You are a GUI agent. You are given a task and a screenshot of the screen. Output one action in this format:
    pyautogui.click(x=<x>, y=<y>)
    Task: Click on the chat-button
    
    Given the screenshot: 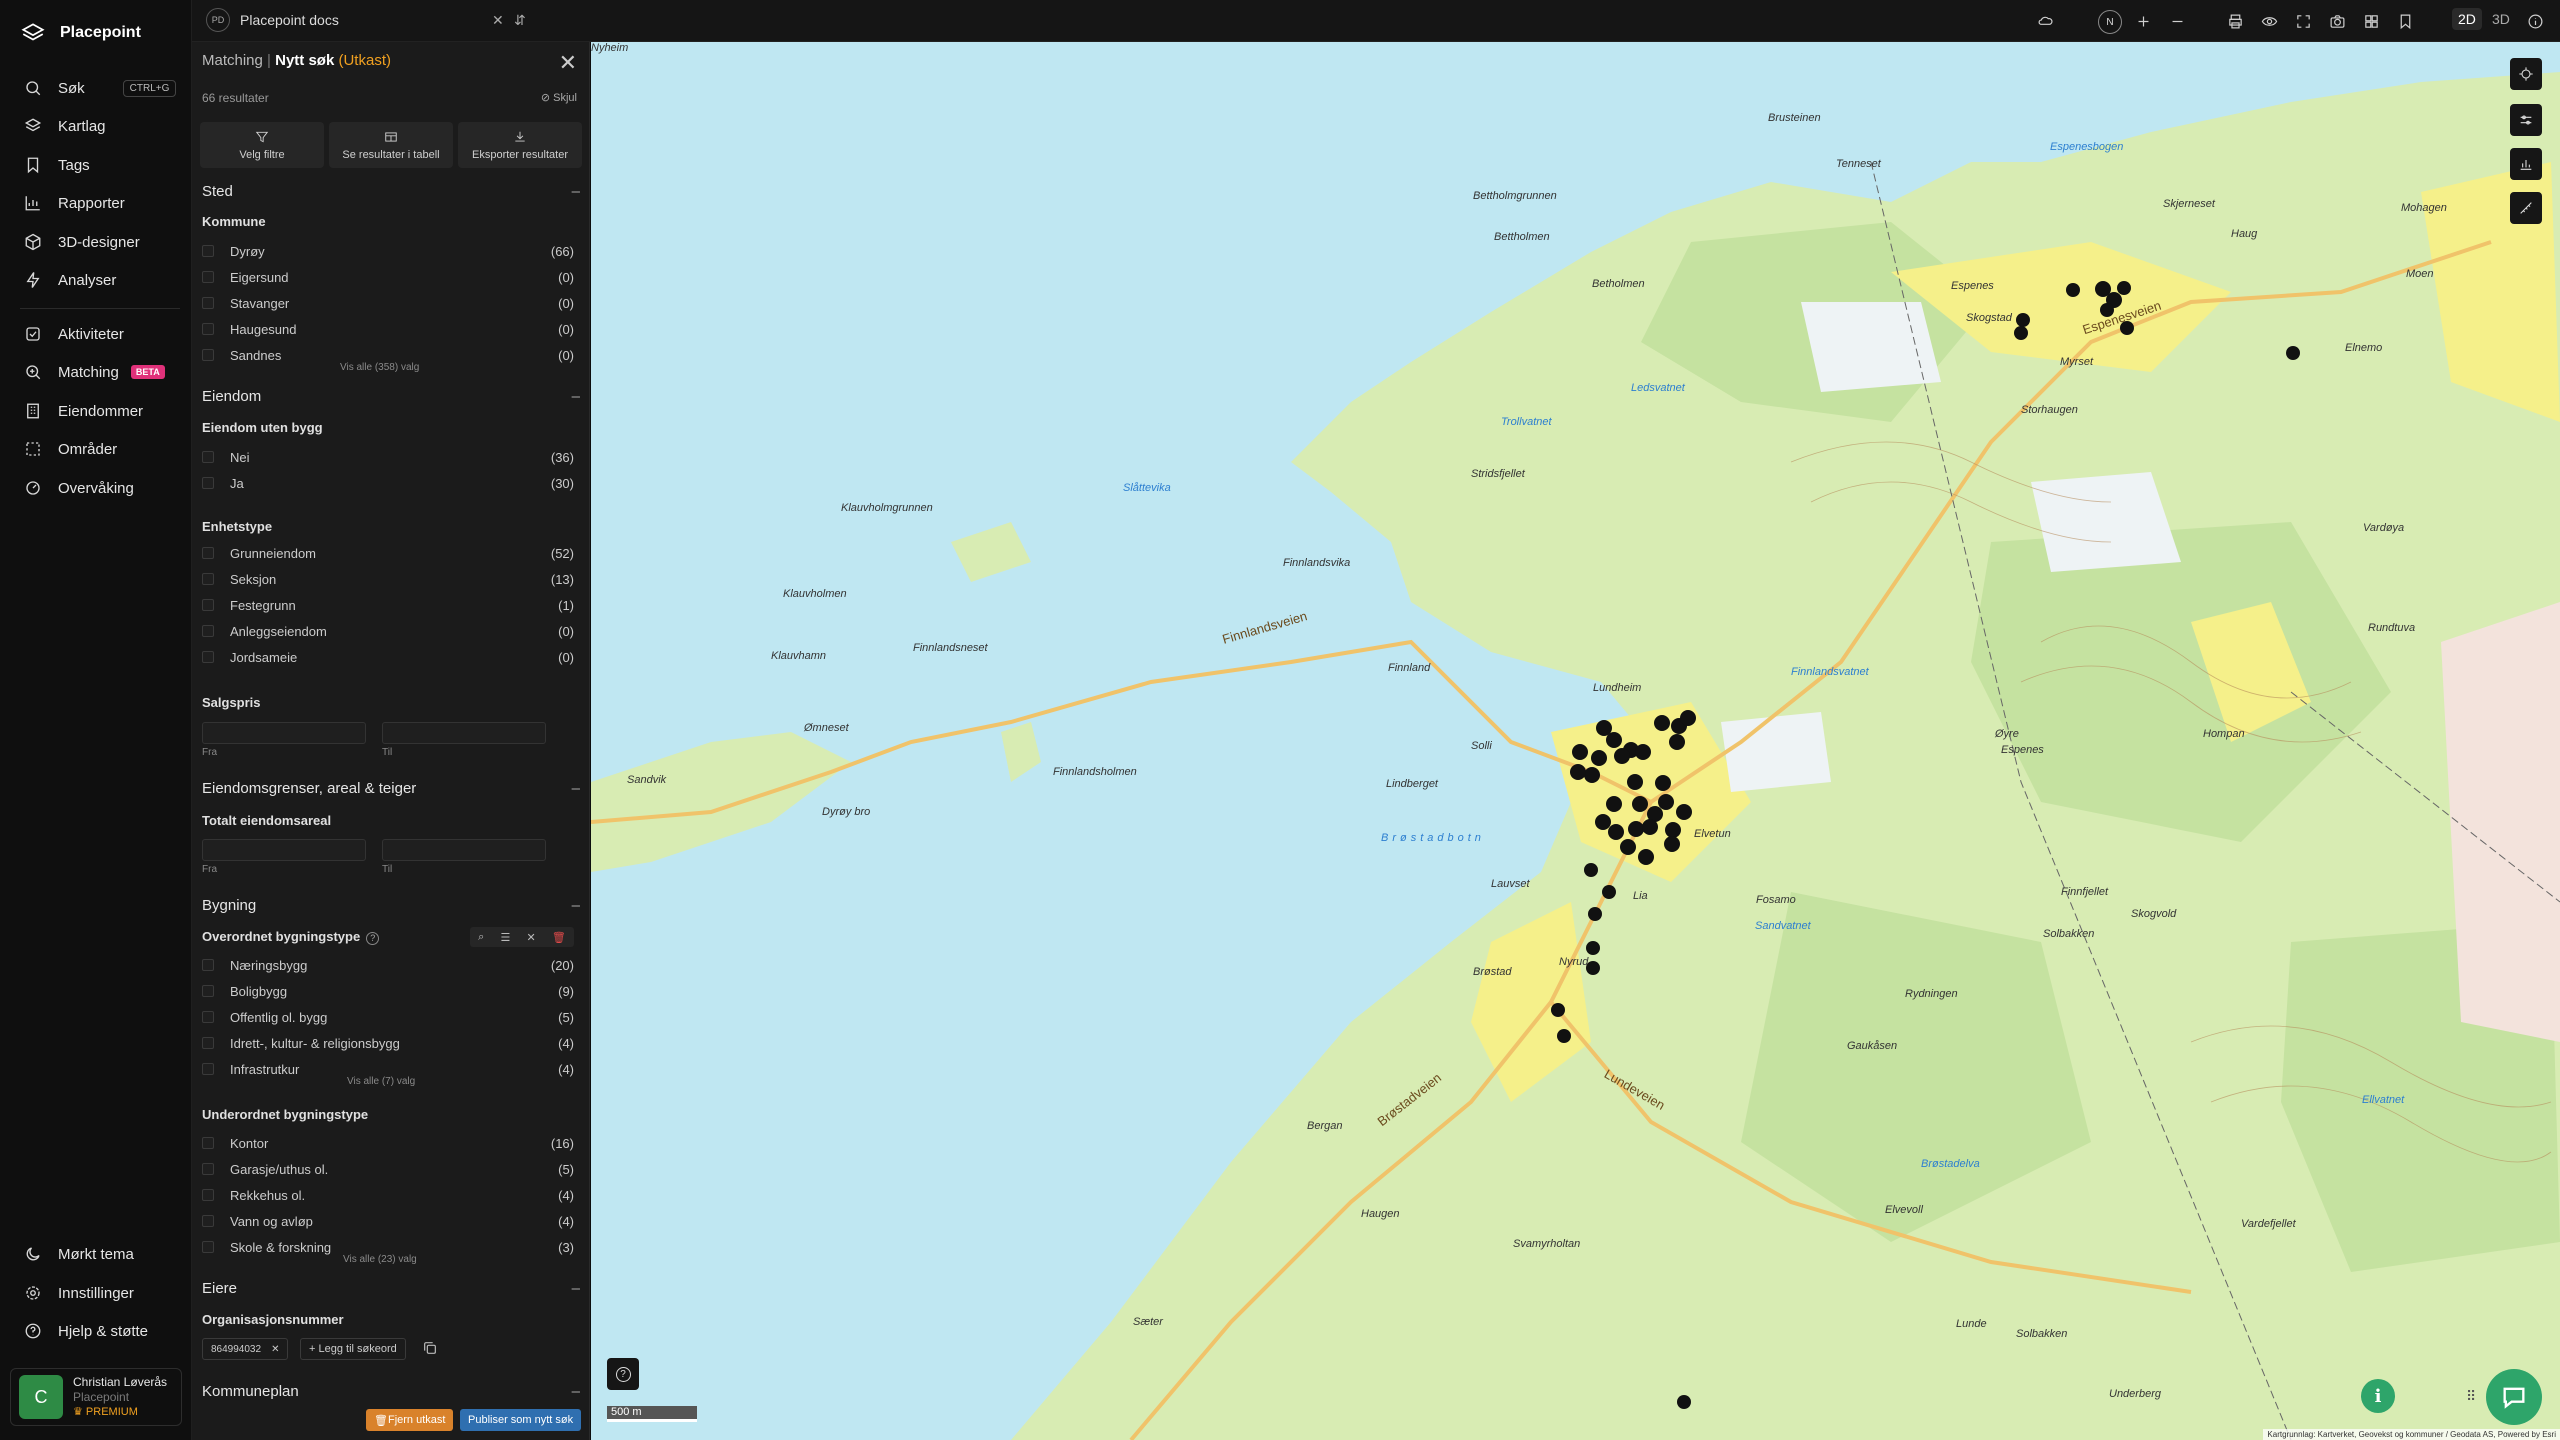 What is the action you would take?
    pyautogui.click(x=2514, y=1397)
    